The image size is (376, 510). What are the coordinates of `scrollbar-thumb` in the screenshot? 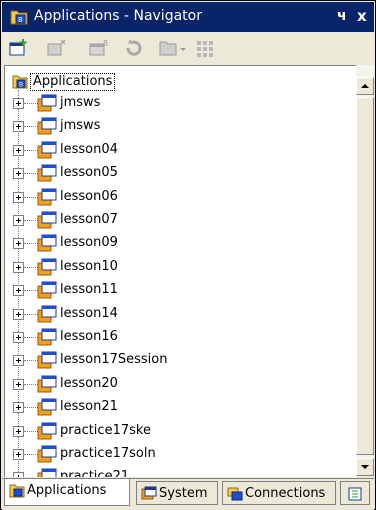 It's located at (365, 276).